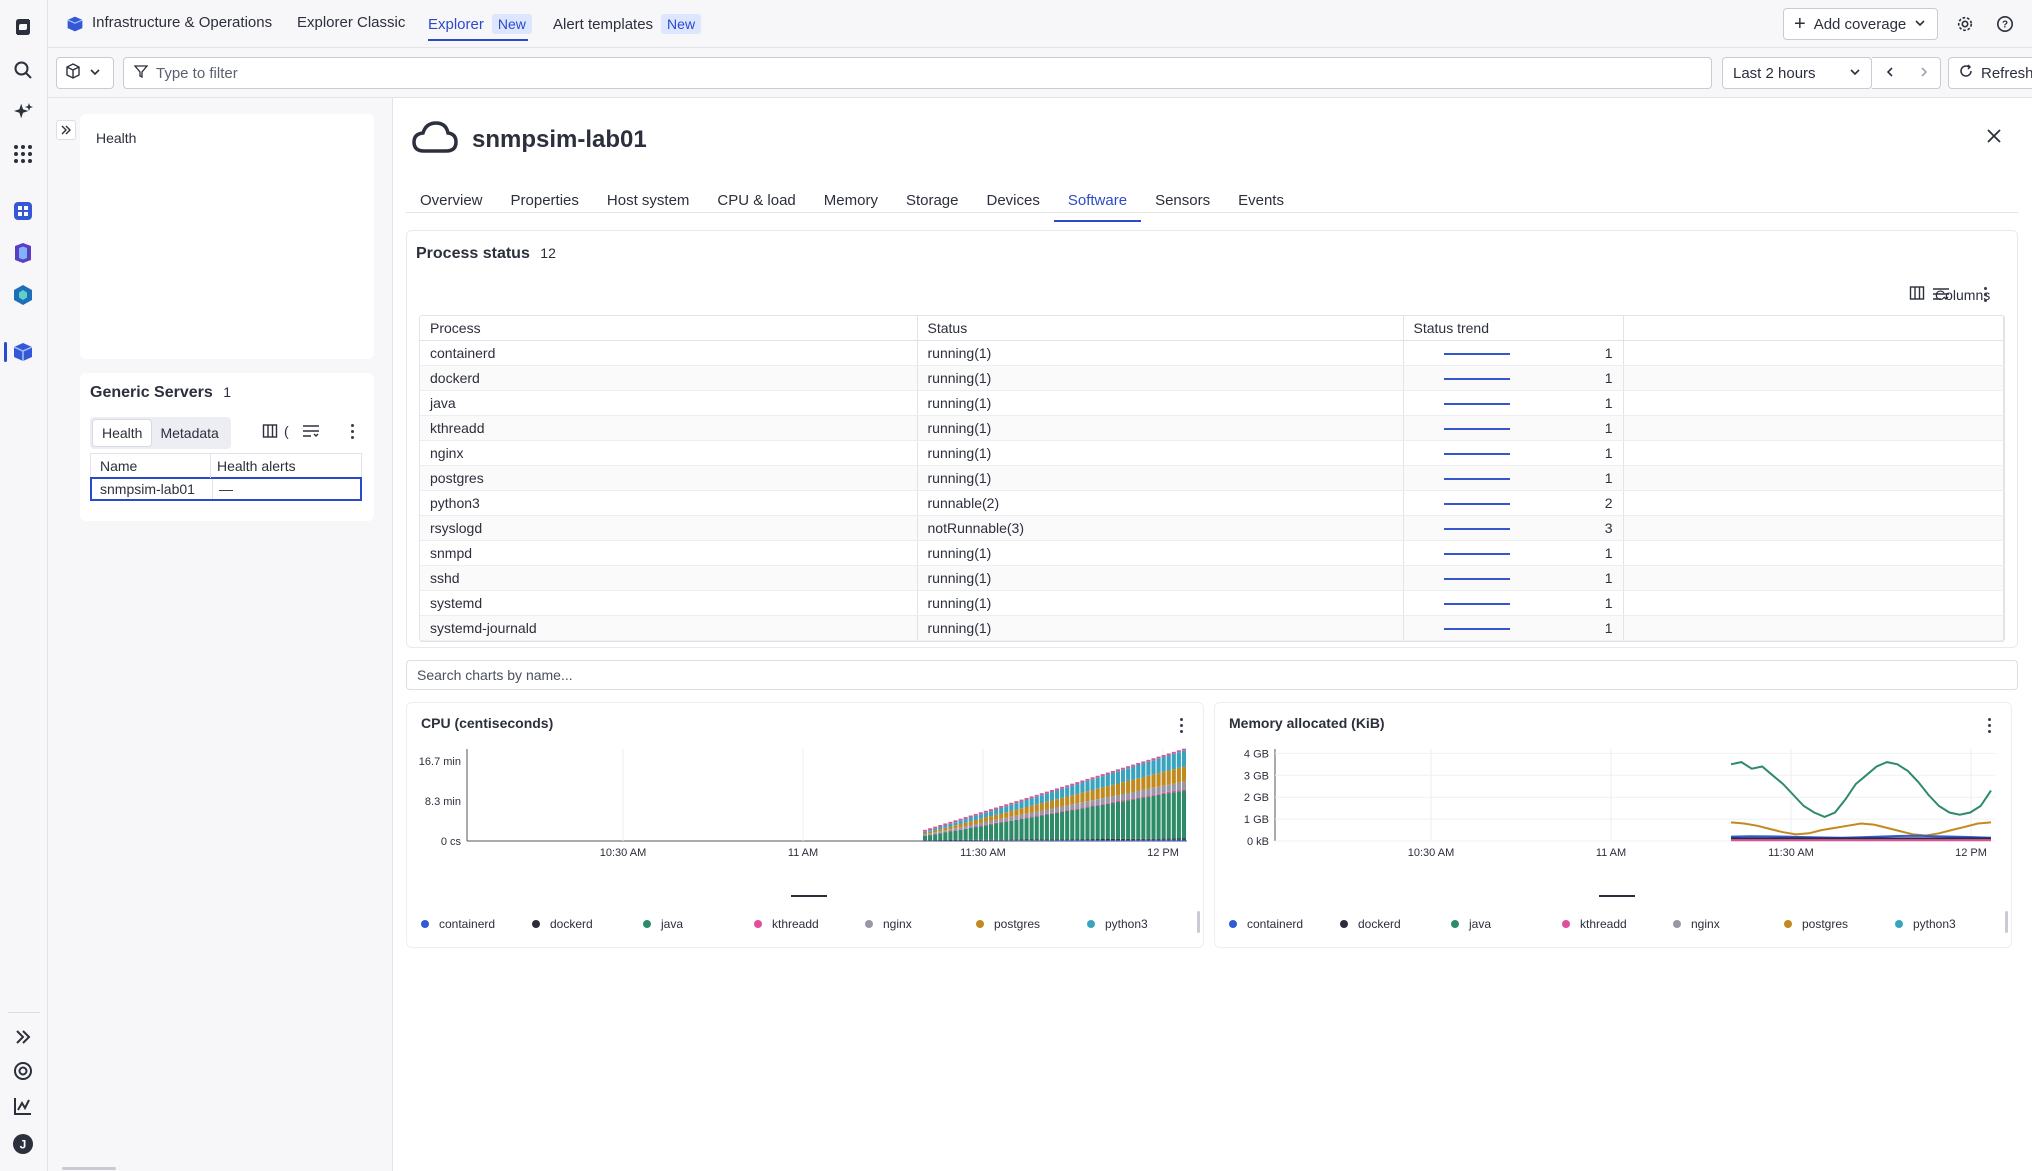 The image size is (2032, 1171). Describe the element at coordinates (851, 203) in the screenshot. I see `tab-memory: Memory` at that location.